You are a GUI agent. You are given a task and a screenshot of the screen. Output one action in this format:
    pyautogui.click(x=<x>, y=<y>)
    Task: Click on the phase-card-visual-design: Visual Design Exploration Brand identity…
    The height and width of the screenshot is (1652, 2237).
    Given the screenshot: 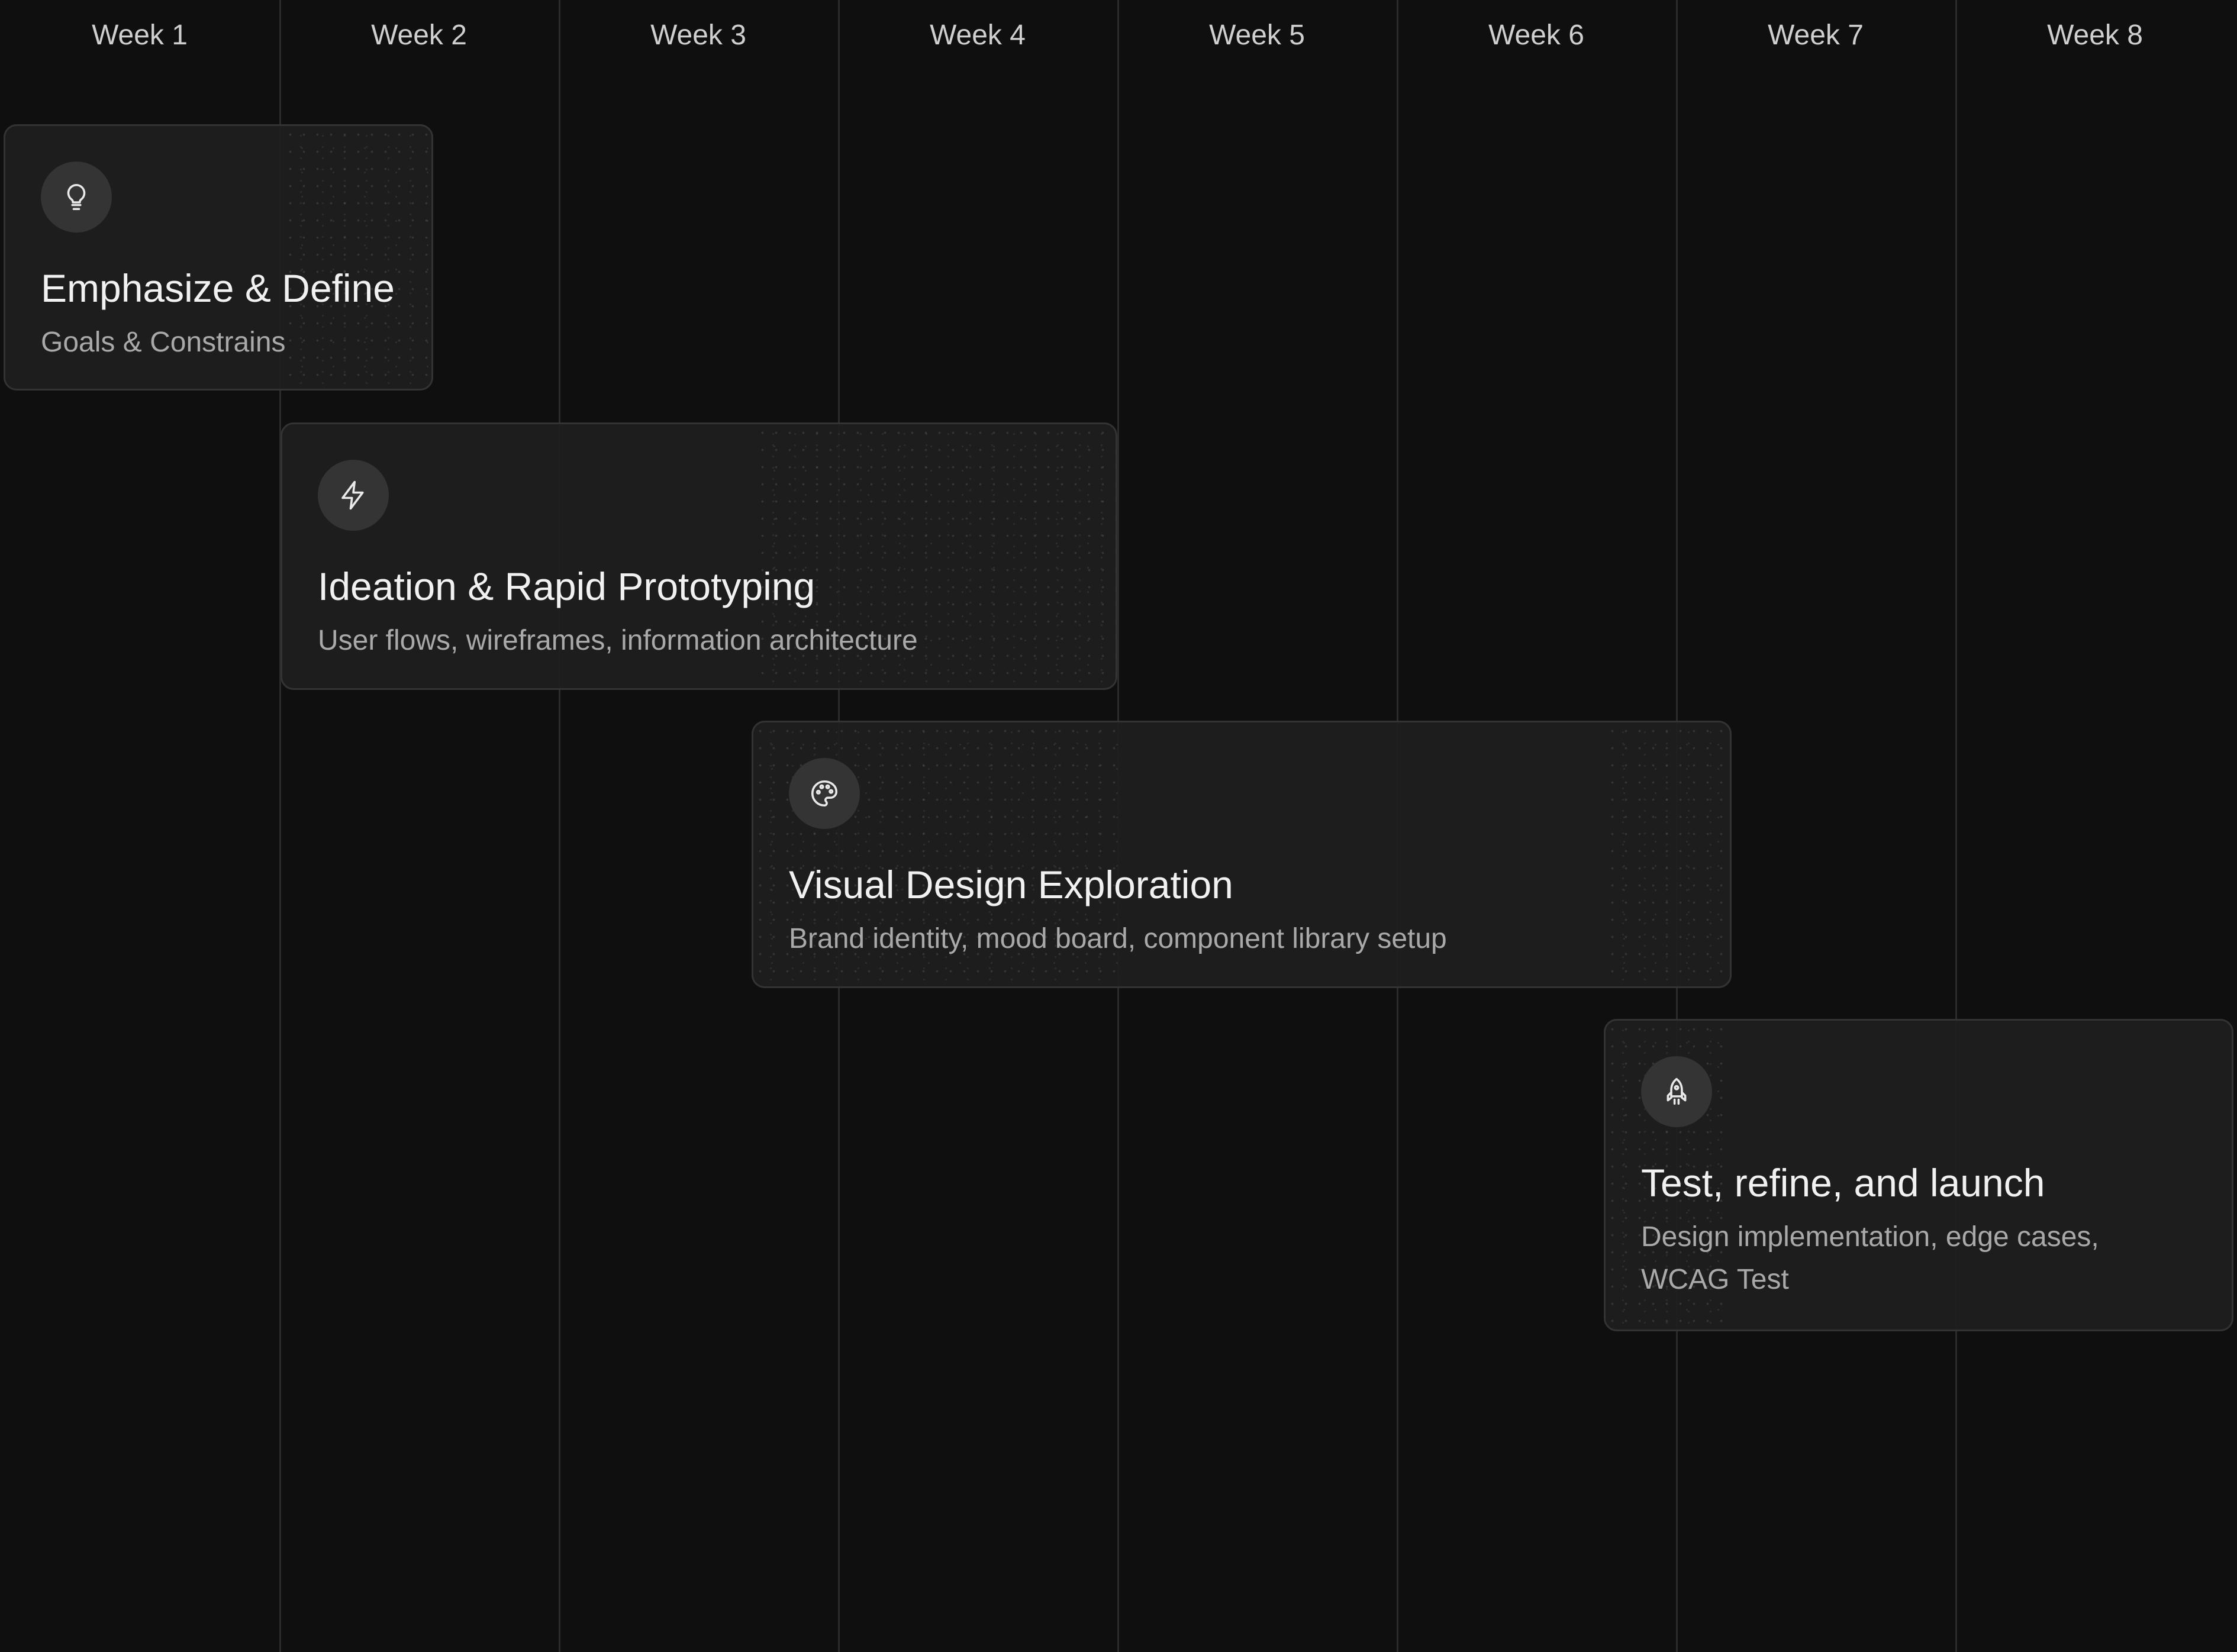 What is the action you would take?
    pyautogui.click(x=1242, y=855)
    